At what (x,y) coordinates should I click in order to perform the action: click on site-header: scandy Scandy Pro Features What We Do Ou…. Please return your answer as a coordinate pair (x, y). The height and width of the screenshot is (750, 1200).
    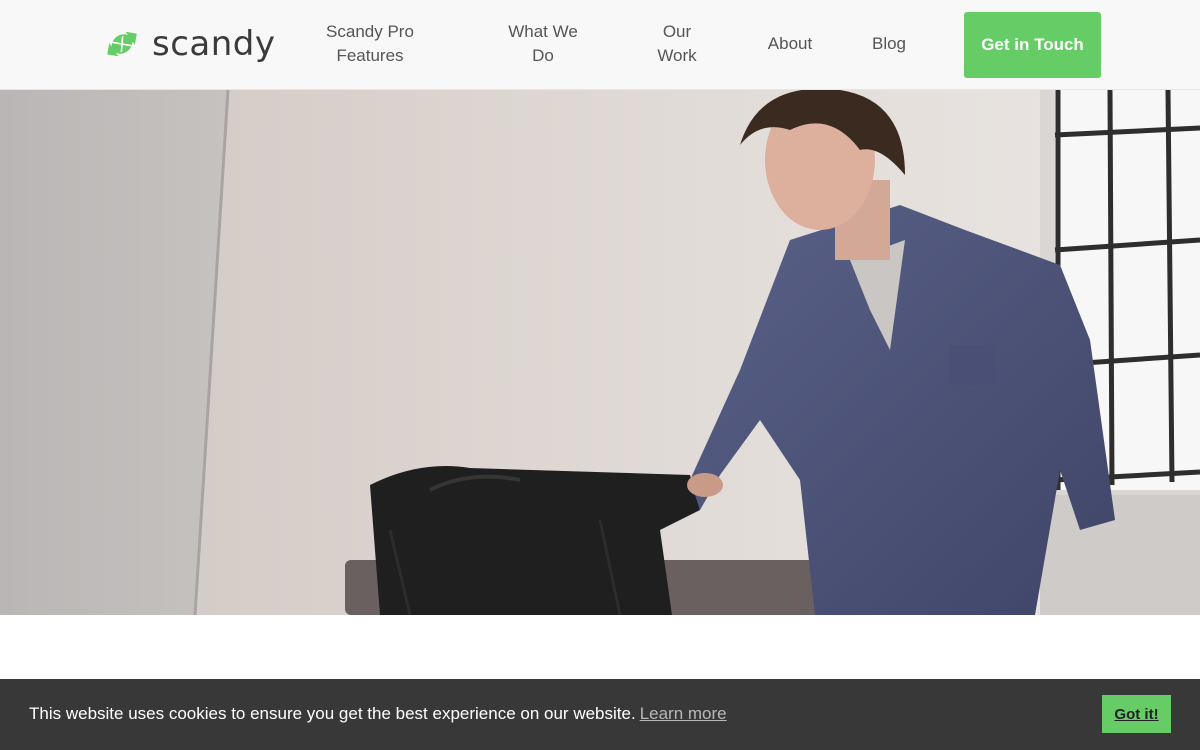
    Looking at the image, I should click on (600, 45).